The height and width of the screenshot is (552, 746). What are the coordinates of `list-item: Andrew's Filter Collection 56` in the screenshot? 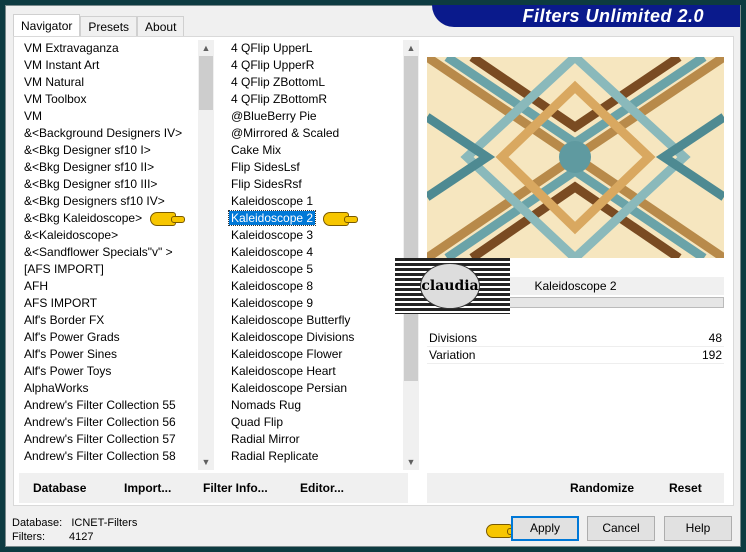 It's located at (108, 422).